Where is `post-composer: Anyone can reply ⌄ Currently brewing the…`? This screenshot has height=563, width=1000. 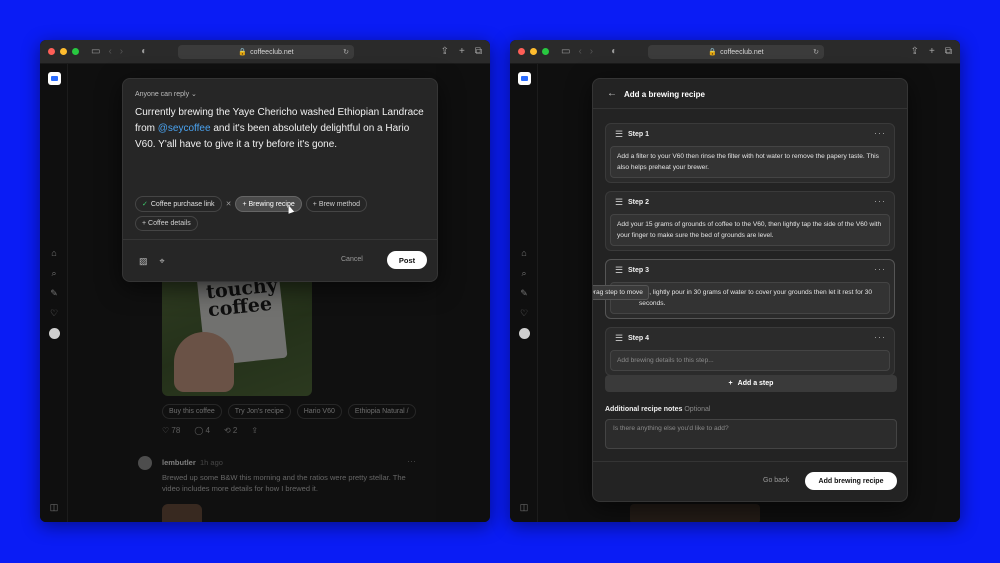 post-composer: Anyone can reply ⌄ Currently brewing the… is located at coordinates (280, 180).